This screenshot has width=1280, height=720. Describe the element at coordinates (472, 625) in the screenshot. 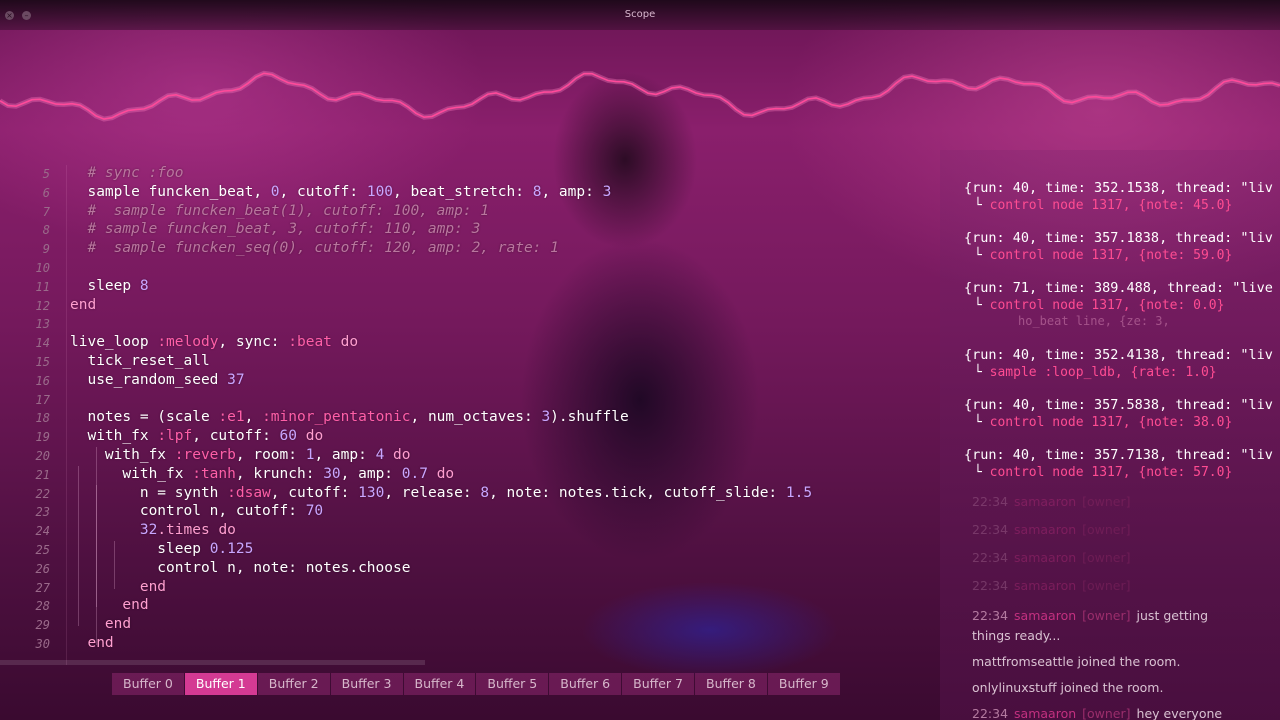

I see `code-line: 29 end` at that location.